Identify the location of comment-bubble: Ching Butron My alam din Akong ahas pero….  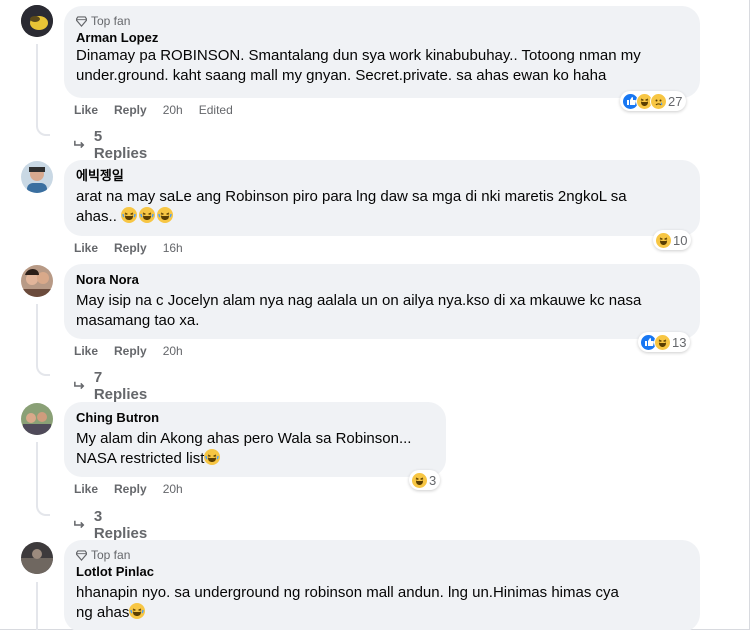
(255, 439).